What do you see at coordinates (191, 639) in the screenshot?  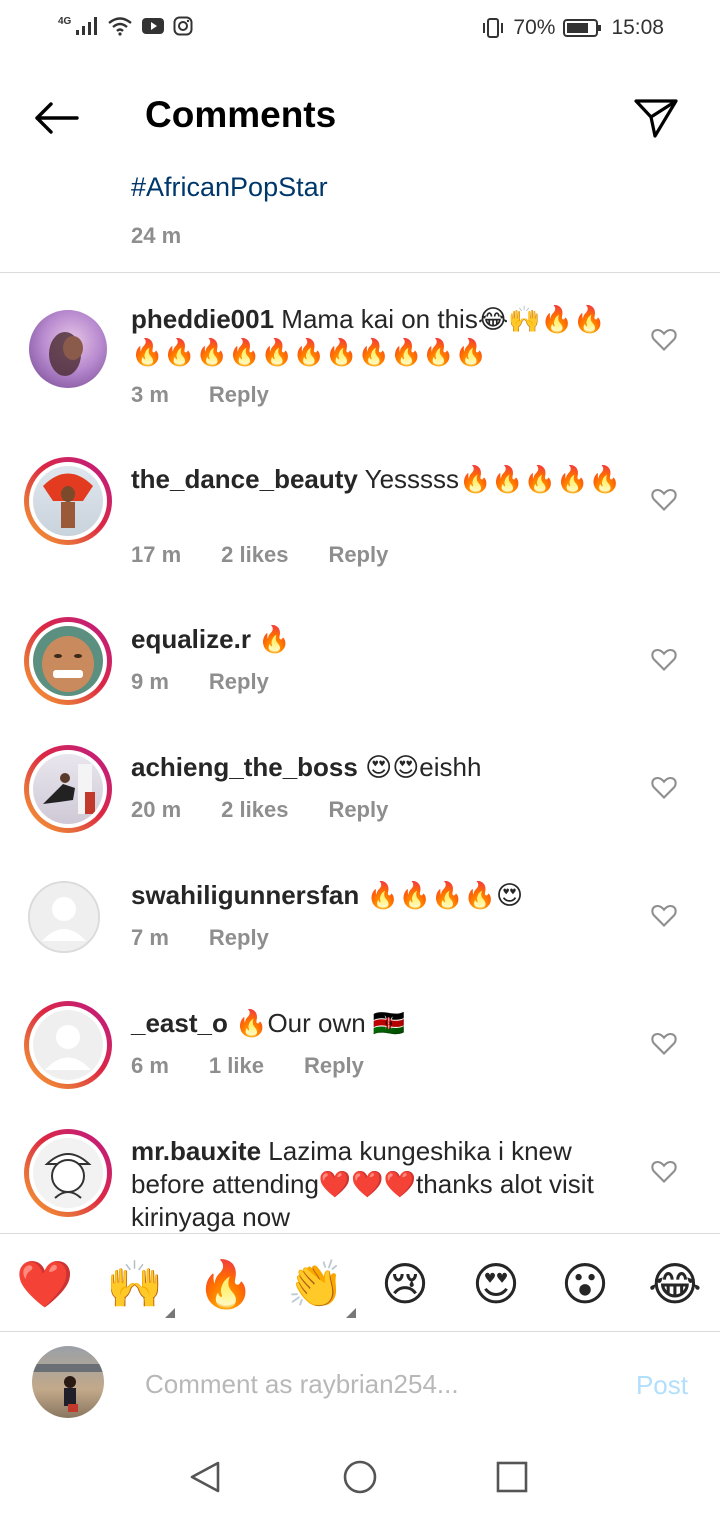 I see `comment-username: equalize.r` at bounding box center [191, 639].